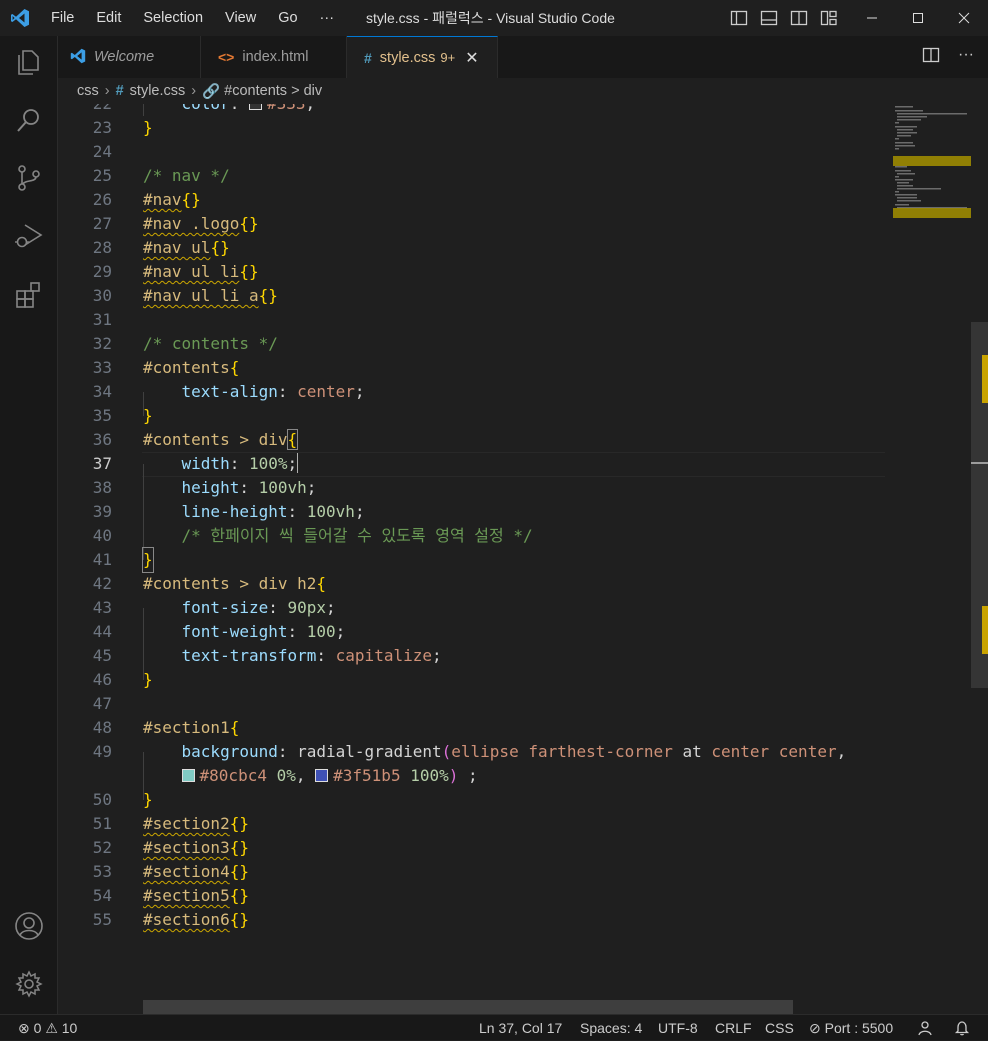  I want to click on html-icon: <>, so click(226, 57).